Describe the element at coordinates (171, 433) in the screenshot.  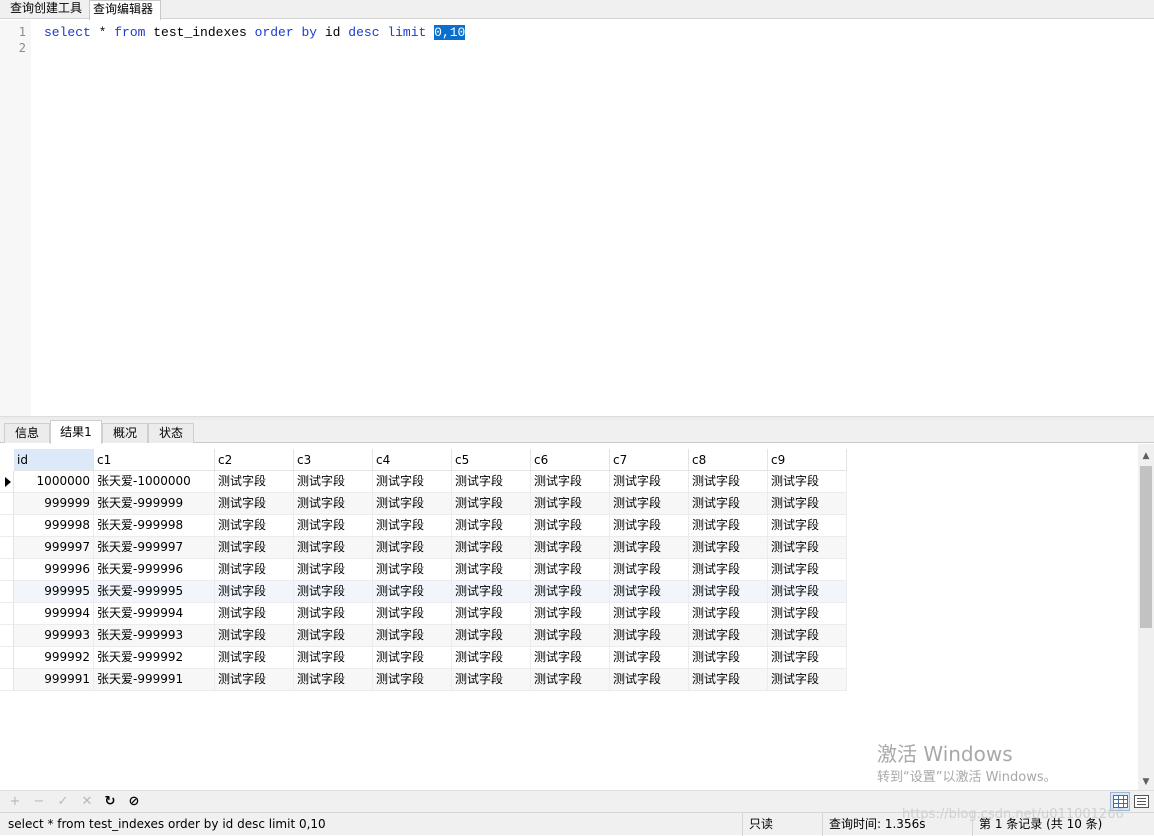
I see `tab-status: 状态` at that location.